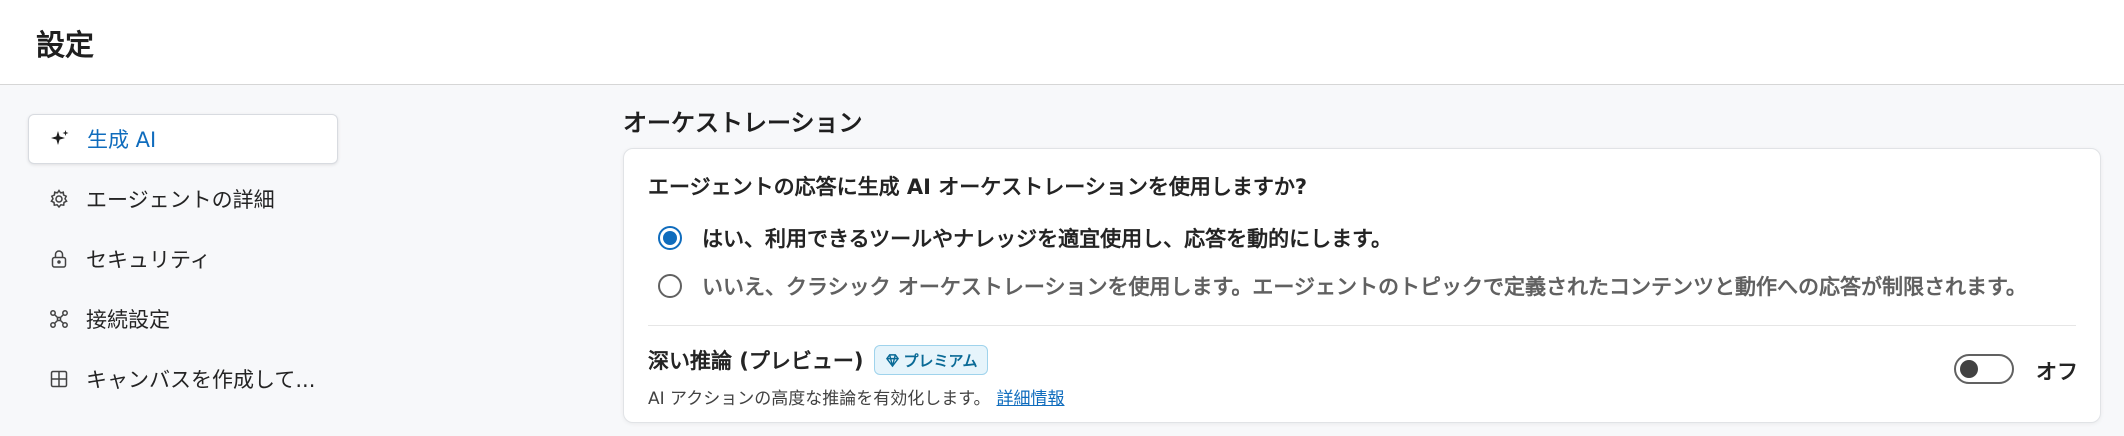  Describe the element at coordinates (1362, 325) in the screenshot. I see `divider` at that location.